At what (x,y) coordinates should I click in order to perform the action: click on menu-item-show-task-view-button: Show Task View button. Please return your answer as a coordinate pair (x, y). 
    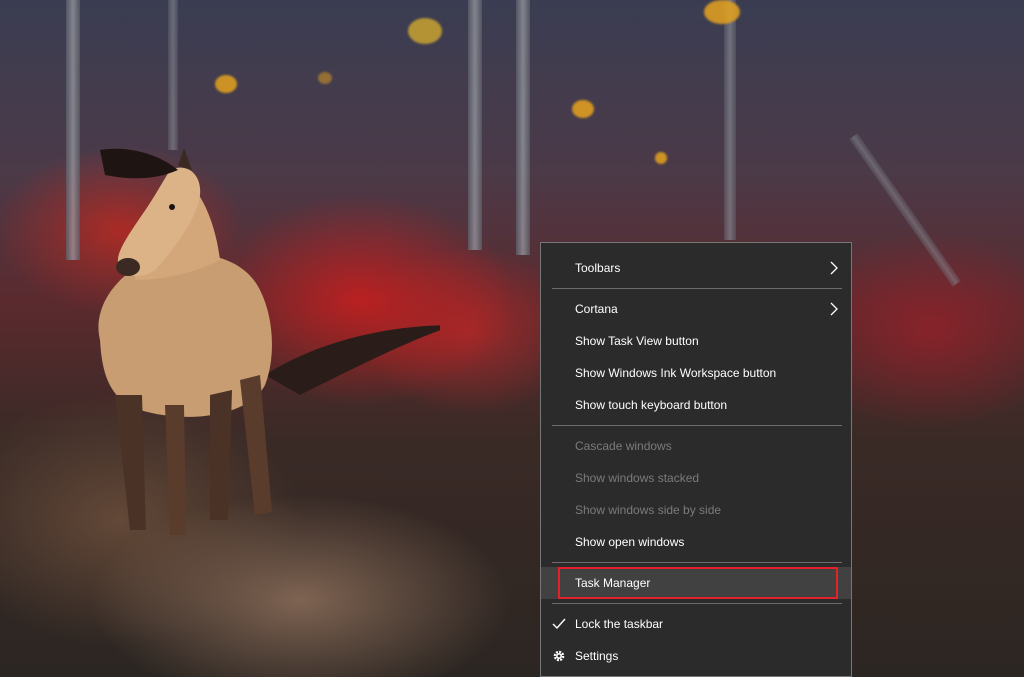
    Looking at the image, I should click on (696, 341).